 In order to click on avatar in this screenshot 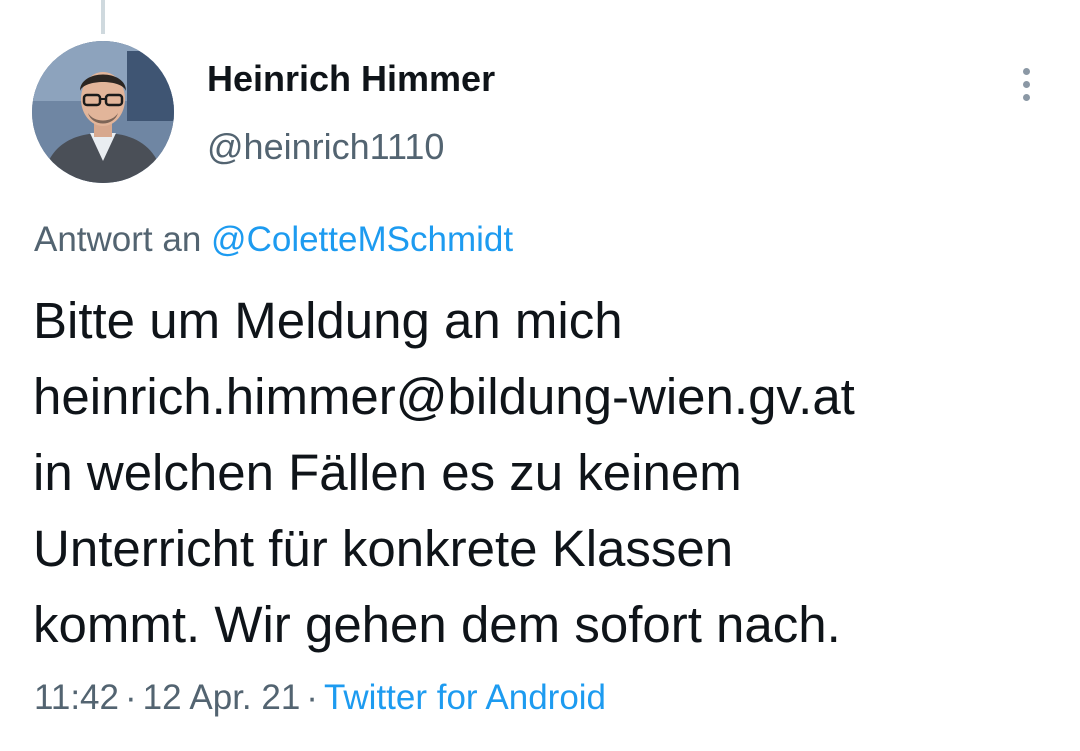, I will do `click(103, 112)`.